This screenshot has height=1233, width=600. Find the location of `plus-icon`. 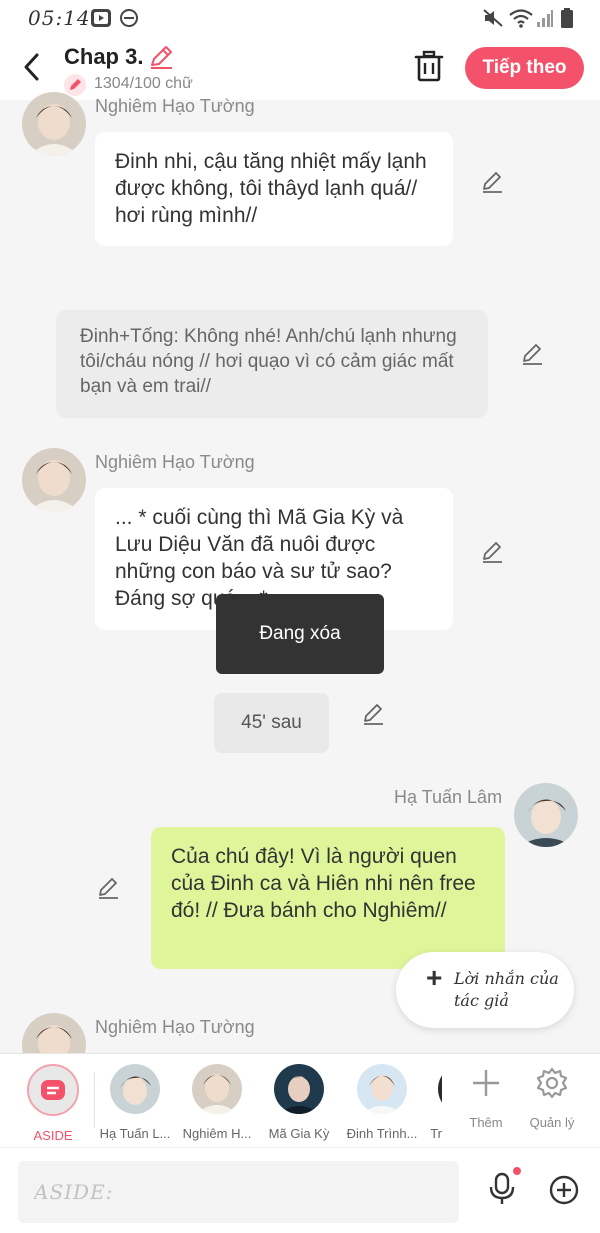

plus-icon is located at coordinates (486, 1083).